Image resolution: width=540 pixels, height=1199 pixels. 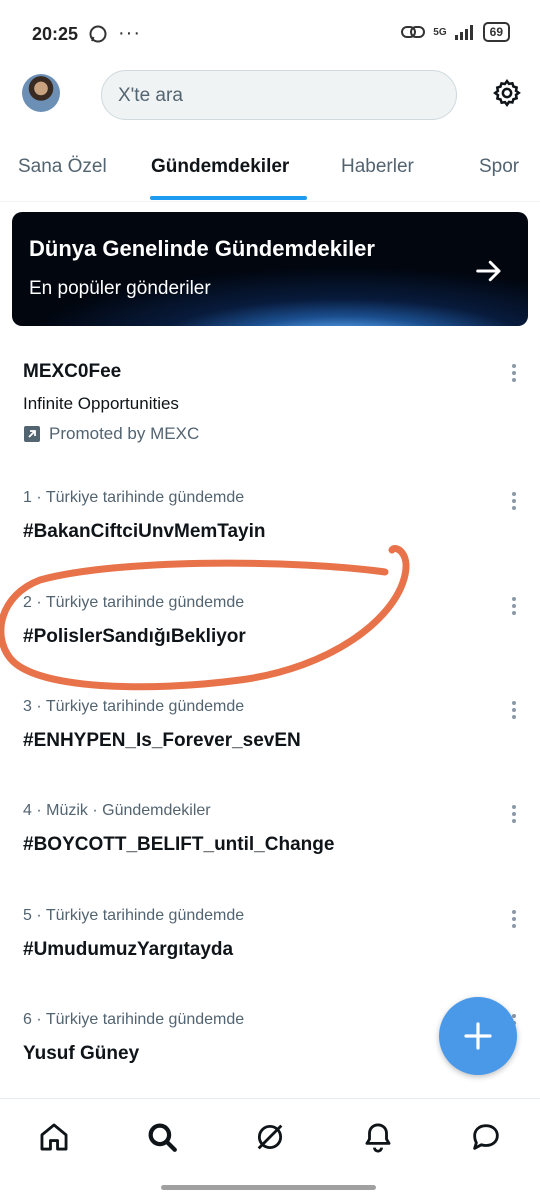 I want to click on gear-icon, so click(x=507, y=95).